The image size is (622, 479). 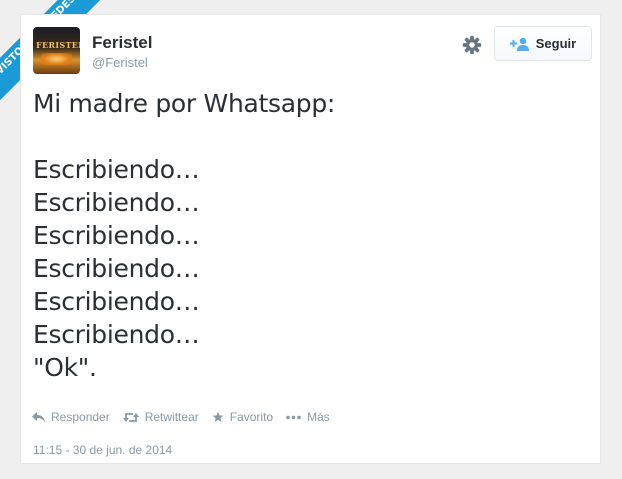 I want to click on gear-icon, so click(x=472, y=45).